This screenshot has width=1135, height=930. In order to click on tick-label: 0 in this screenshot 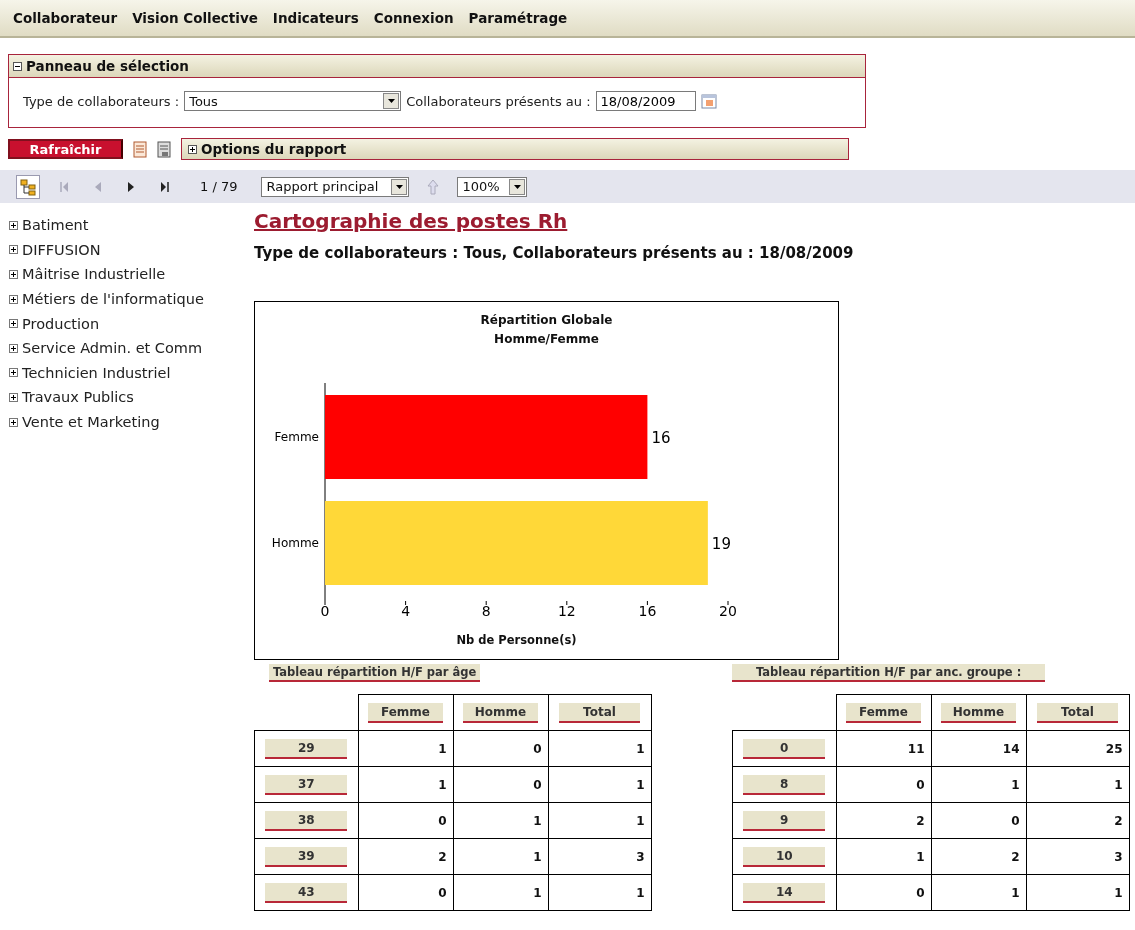, I will do `click(325, 611)`.